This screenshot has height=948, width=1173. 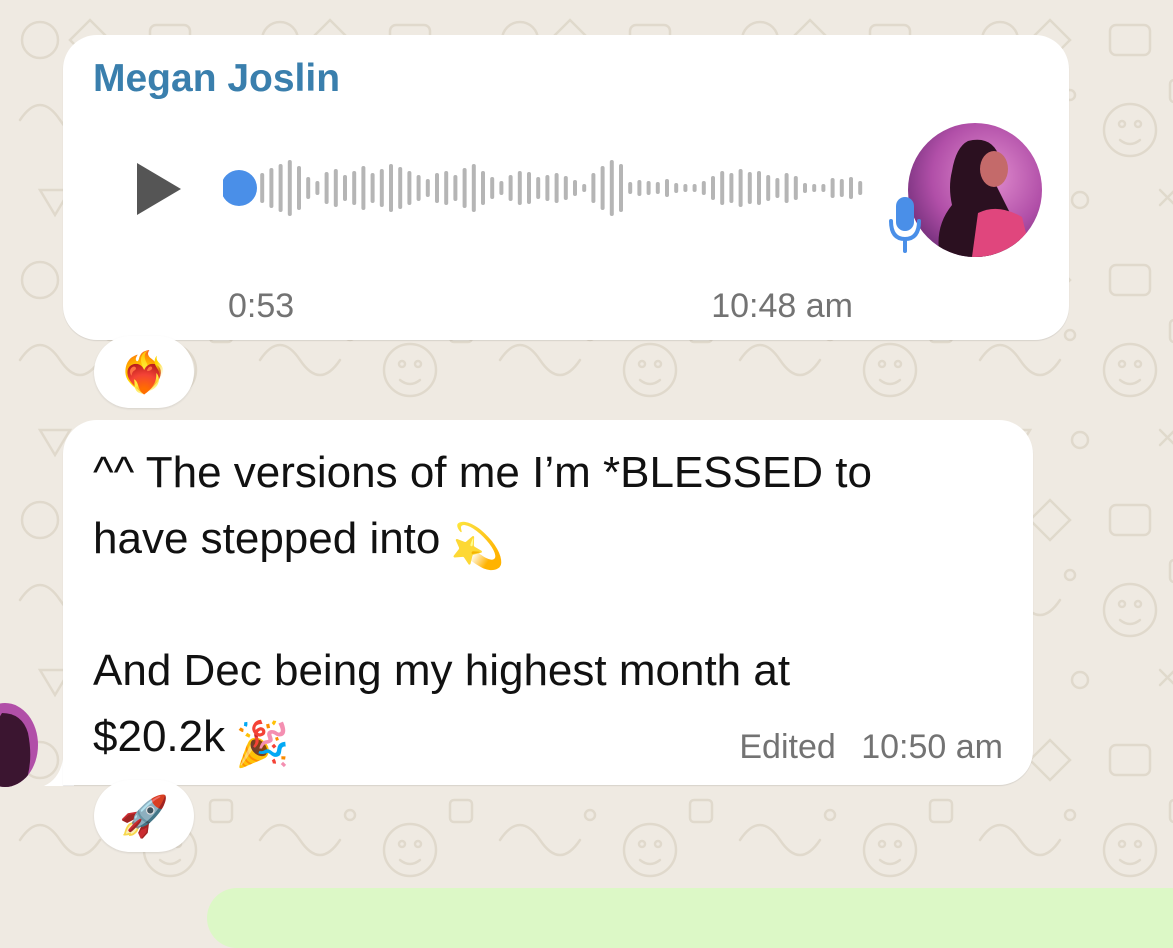 What do you see at coordinates (932, 747) in the screenshot?
I see `message-time: 10:50 am` at bounding box center [932, 747].